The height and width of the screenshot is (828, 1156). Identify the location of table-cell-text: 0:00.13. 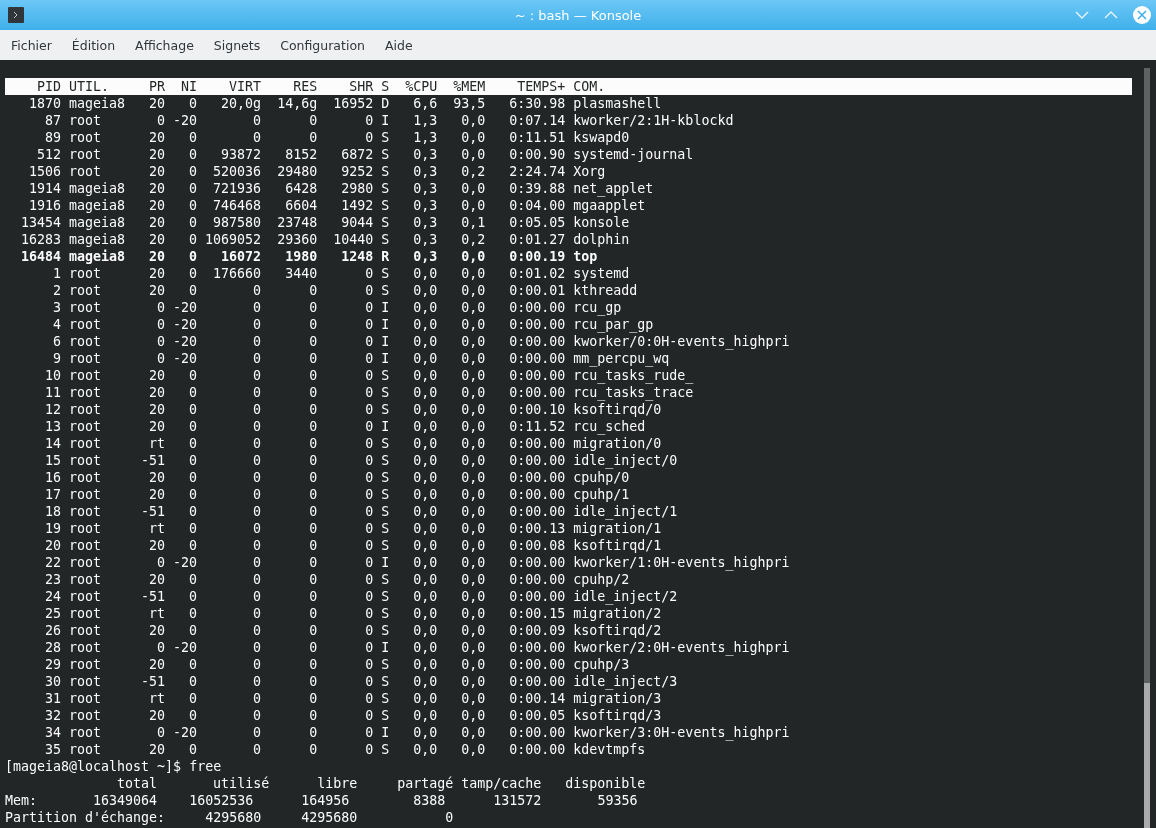
(537, 528).